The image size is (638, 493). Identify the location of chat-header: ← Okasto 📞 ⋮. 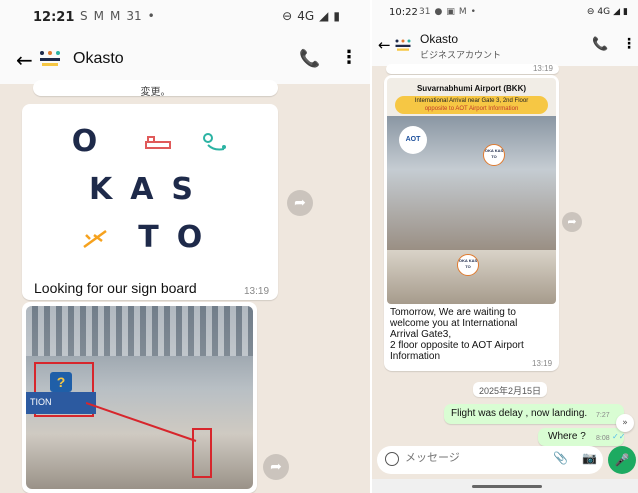
(185, 60).